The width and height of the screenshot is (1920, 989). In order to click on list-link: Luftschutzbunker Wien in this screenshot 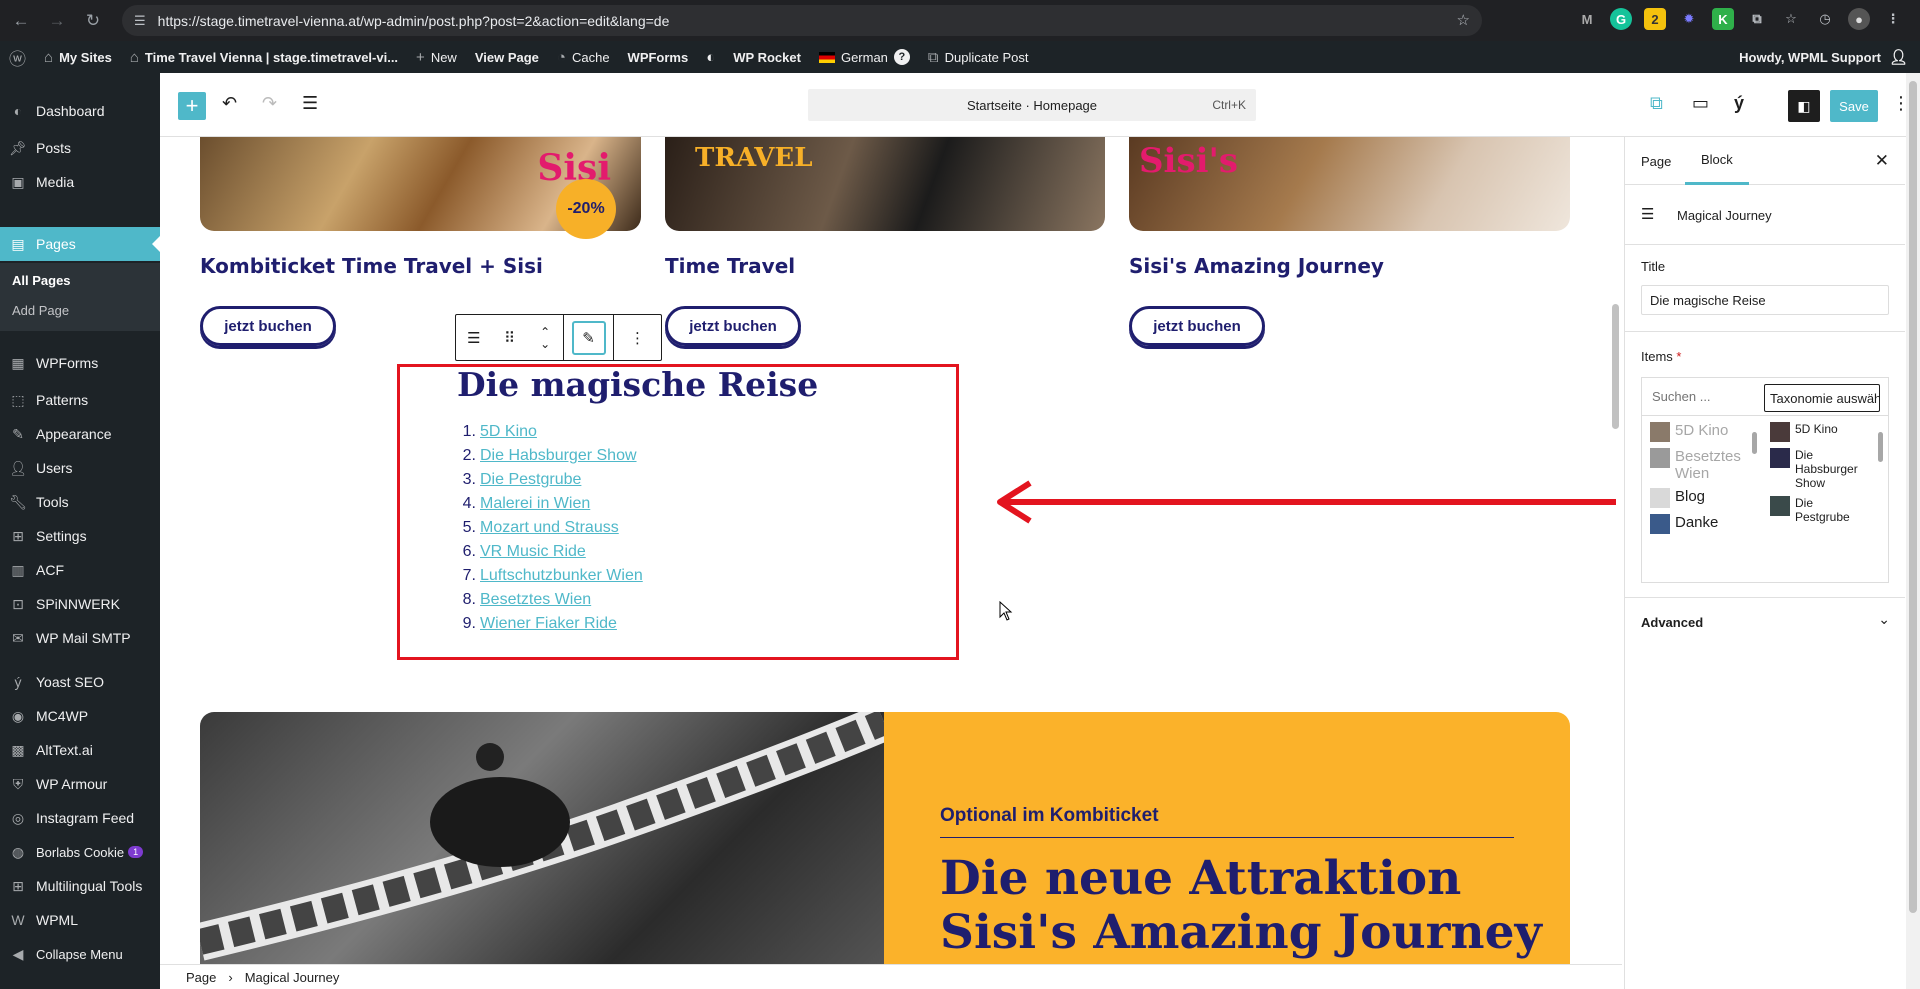, I will do `click(561, 579)`.